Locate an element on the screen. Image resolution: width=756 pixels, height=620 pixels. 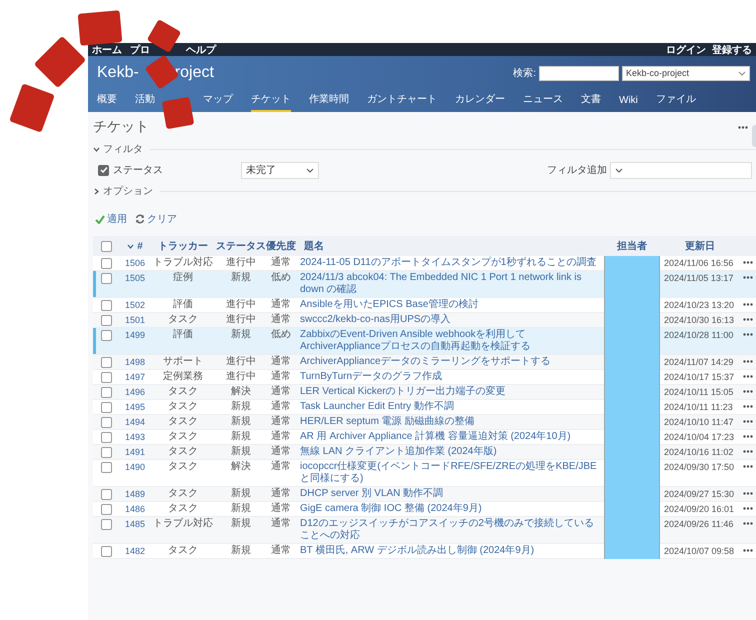
issue-id-link: 1494 is located at coordinates (135, 422).